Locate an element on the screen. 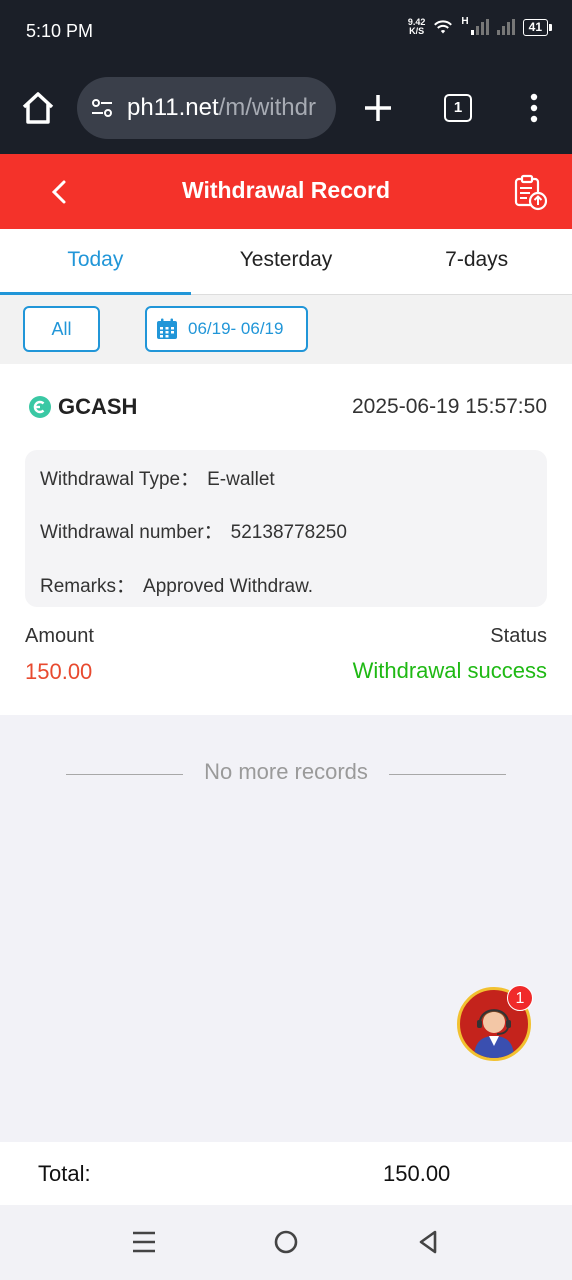 This screenshot has width=572, height=1280. status-label: Status is located at coordinates (518, 636).